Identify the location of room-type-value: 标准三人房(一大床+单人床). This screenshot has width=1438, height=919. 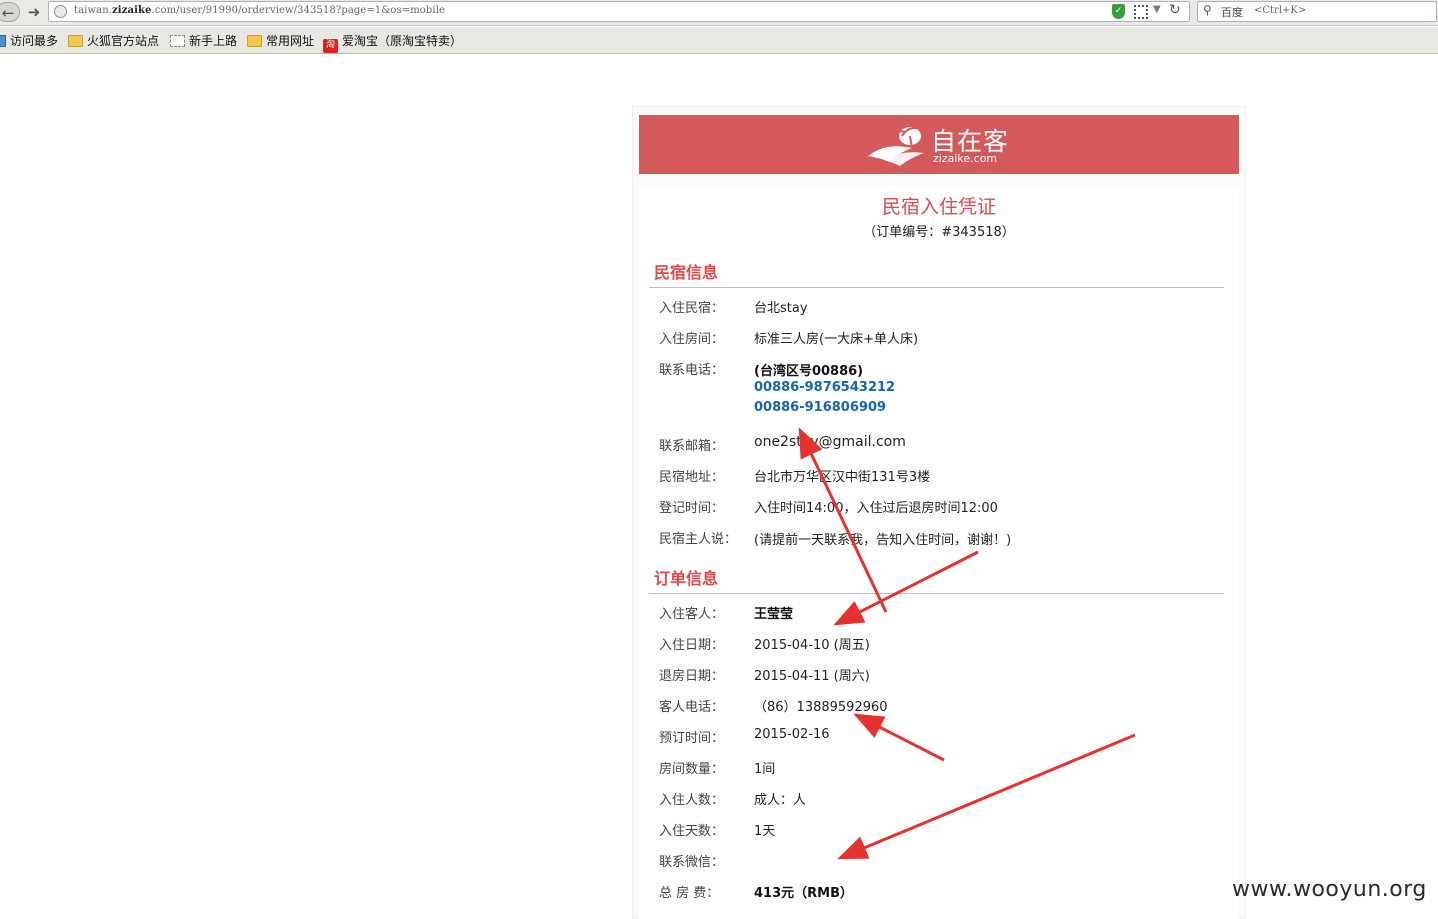
(836, 339).